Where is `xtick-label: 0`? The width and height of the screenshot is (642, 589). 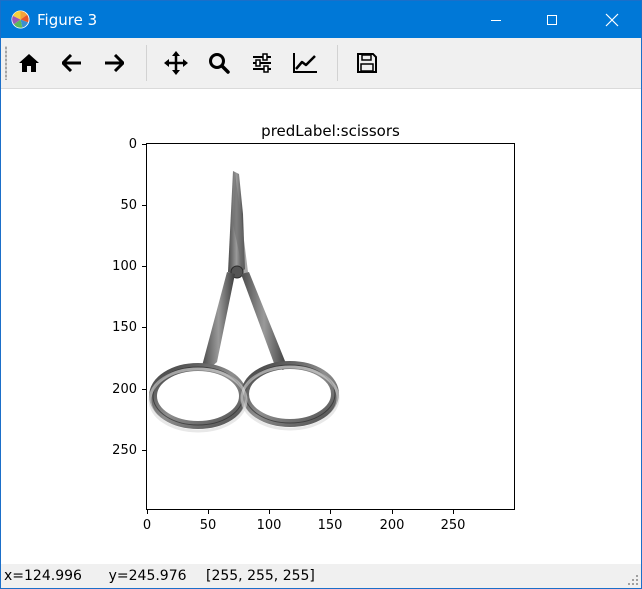 xtick-label: 0 is located at coordinates (147, 525).